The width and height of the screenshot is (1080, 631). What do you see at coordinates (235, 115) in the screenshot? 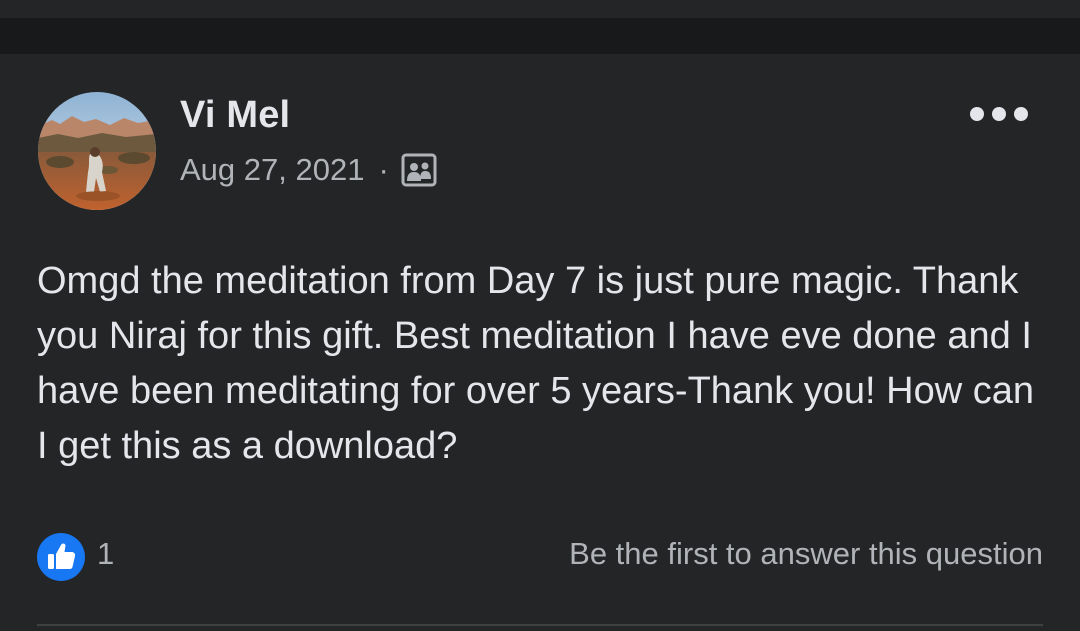
I see `author-name: Vi Mel` at bounding box center [235, 115].